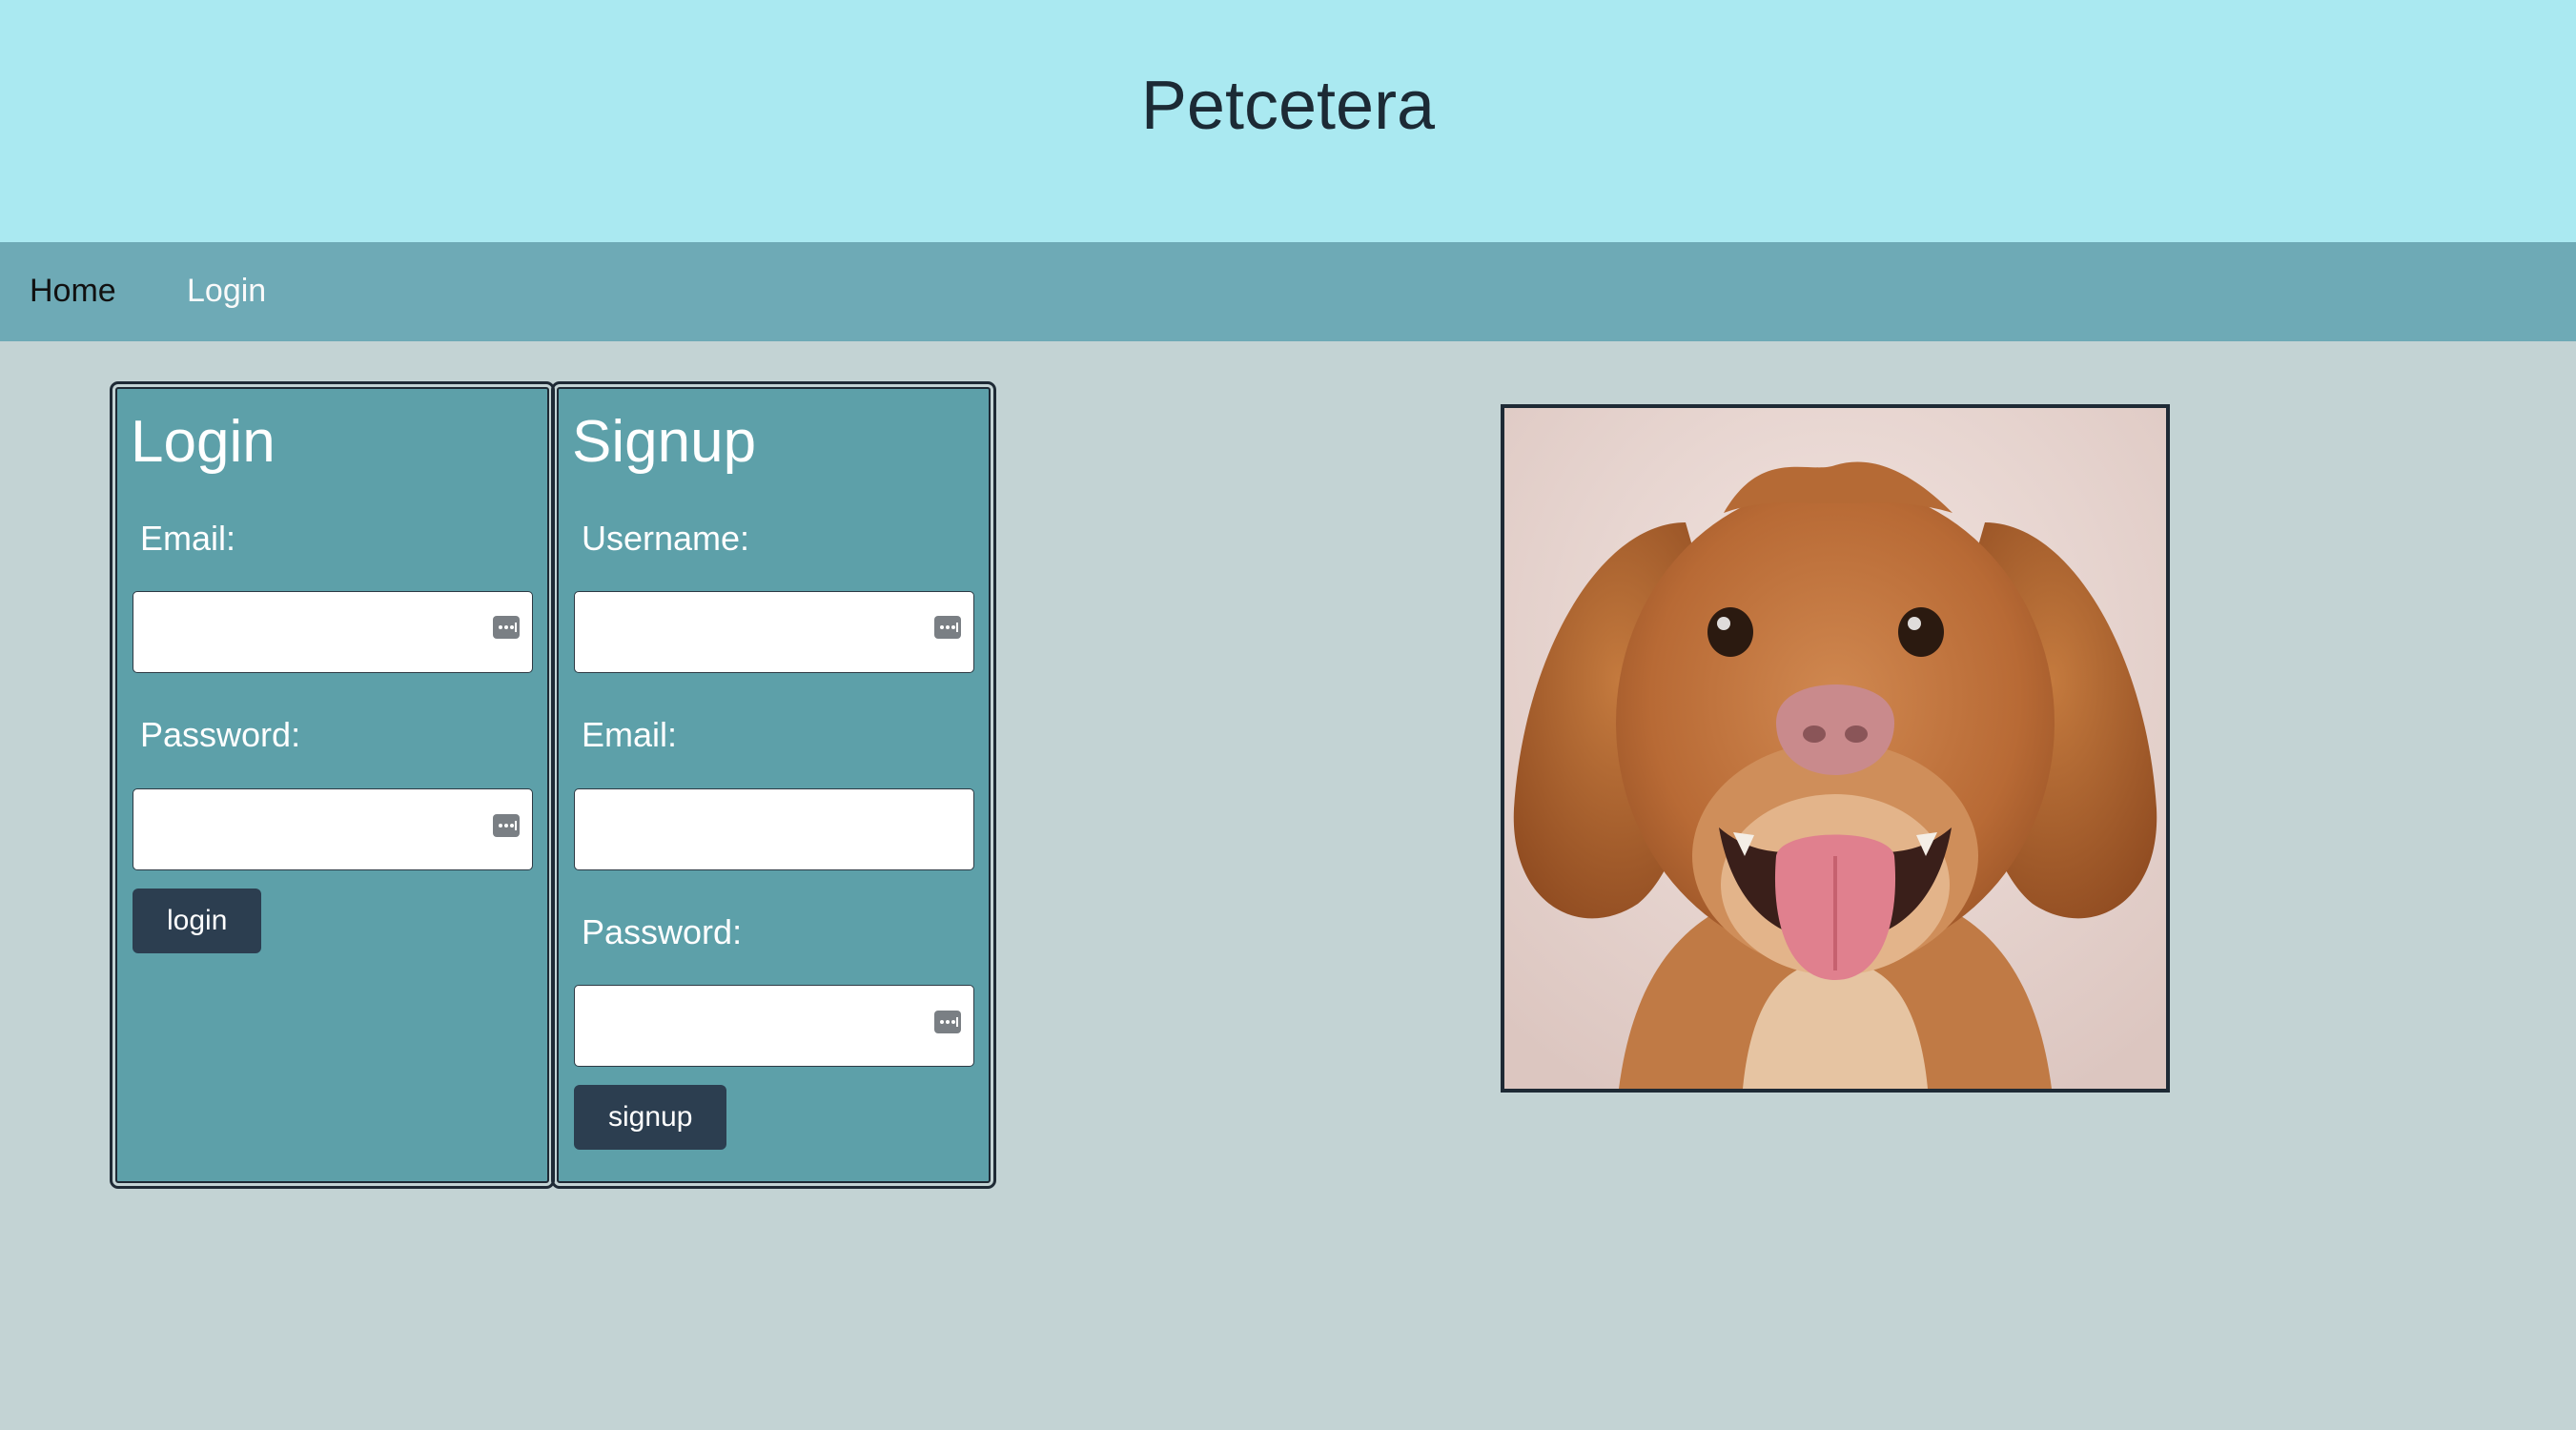 This screenshot has width=2576, height=1430. What do you see at coordinates (197, 921) in the screenshot?
I see `login-button: login` at bounding box center [197, 921].